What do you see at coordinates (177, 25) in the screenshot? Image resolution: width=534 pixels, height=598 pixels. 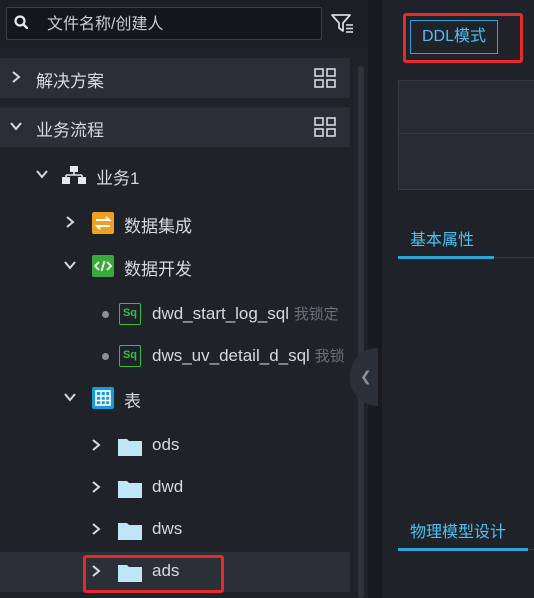 I see `search-input` at bounding box center [177, 25].